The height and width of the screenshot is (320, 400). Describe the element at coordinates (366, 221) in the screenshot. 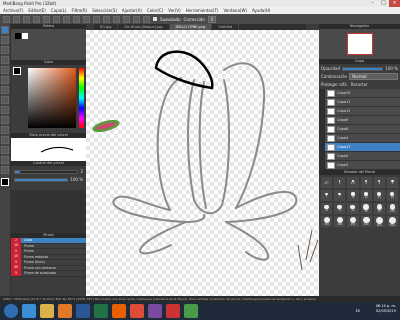

I see `brush-size-cell: 300` at that location.